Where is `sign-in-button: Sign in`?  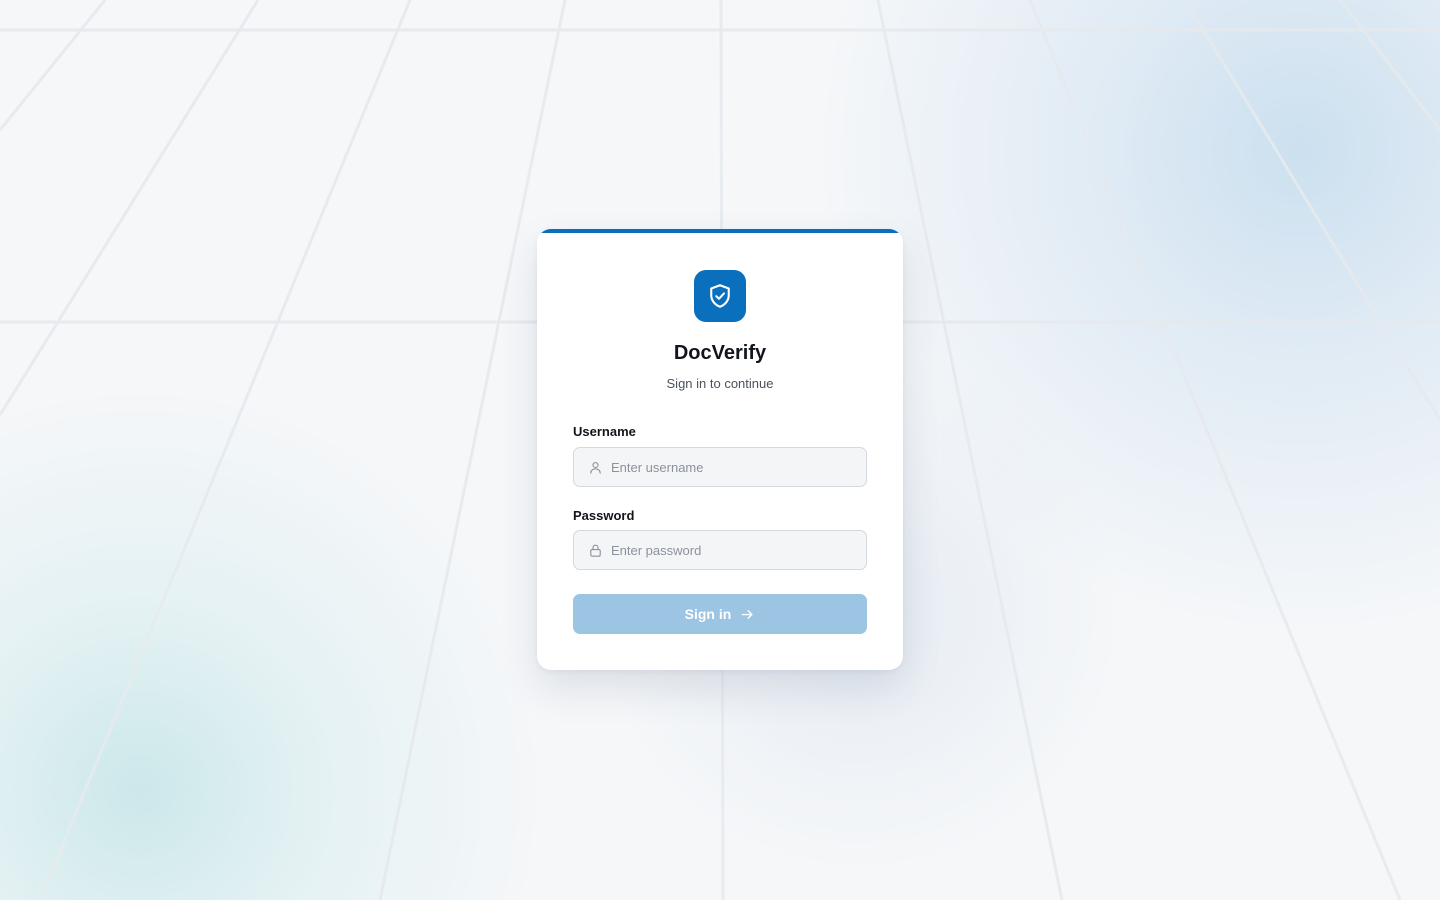 sign-in-button: Sign in is located at coordinates (720, 614).